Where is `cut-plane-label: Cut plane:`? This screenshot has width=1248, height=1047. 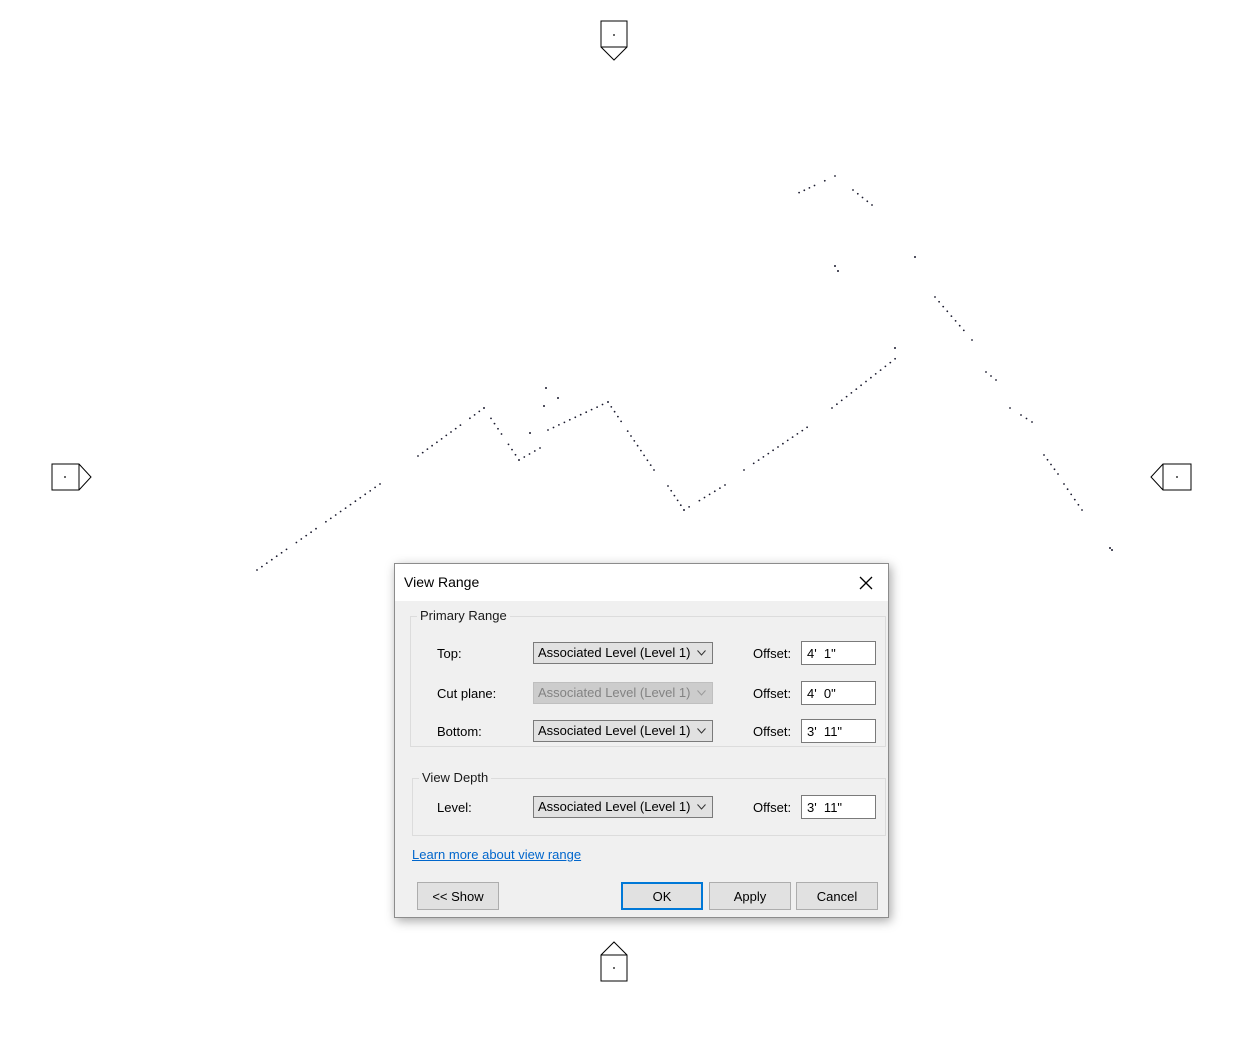 cut-plane-label: Cut plane: is located at coordinates (466, 693).